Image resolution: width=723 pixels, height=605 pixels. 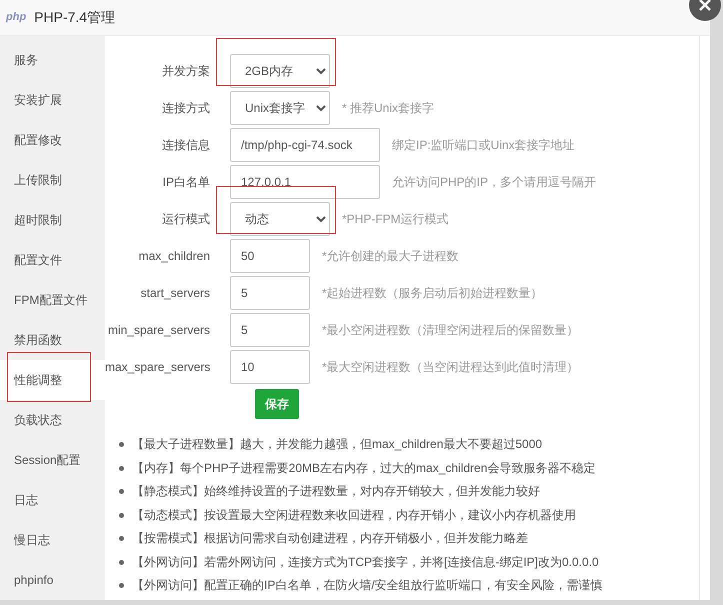 I want to click on field-label: 连接方式, so click(x=186, y=108).